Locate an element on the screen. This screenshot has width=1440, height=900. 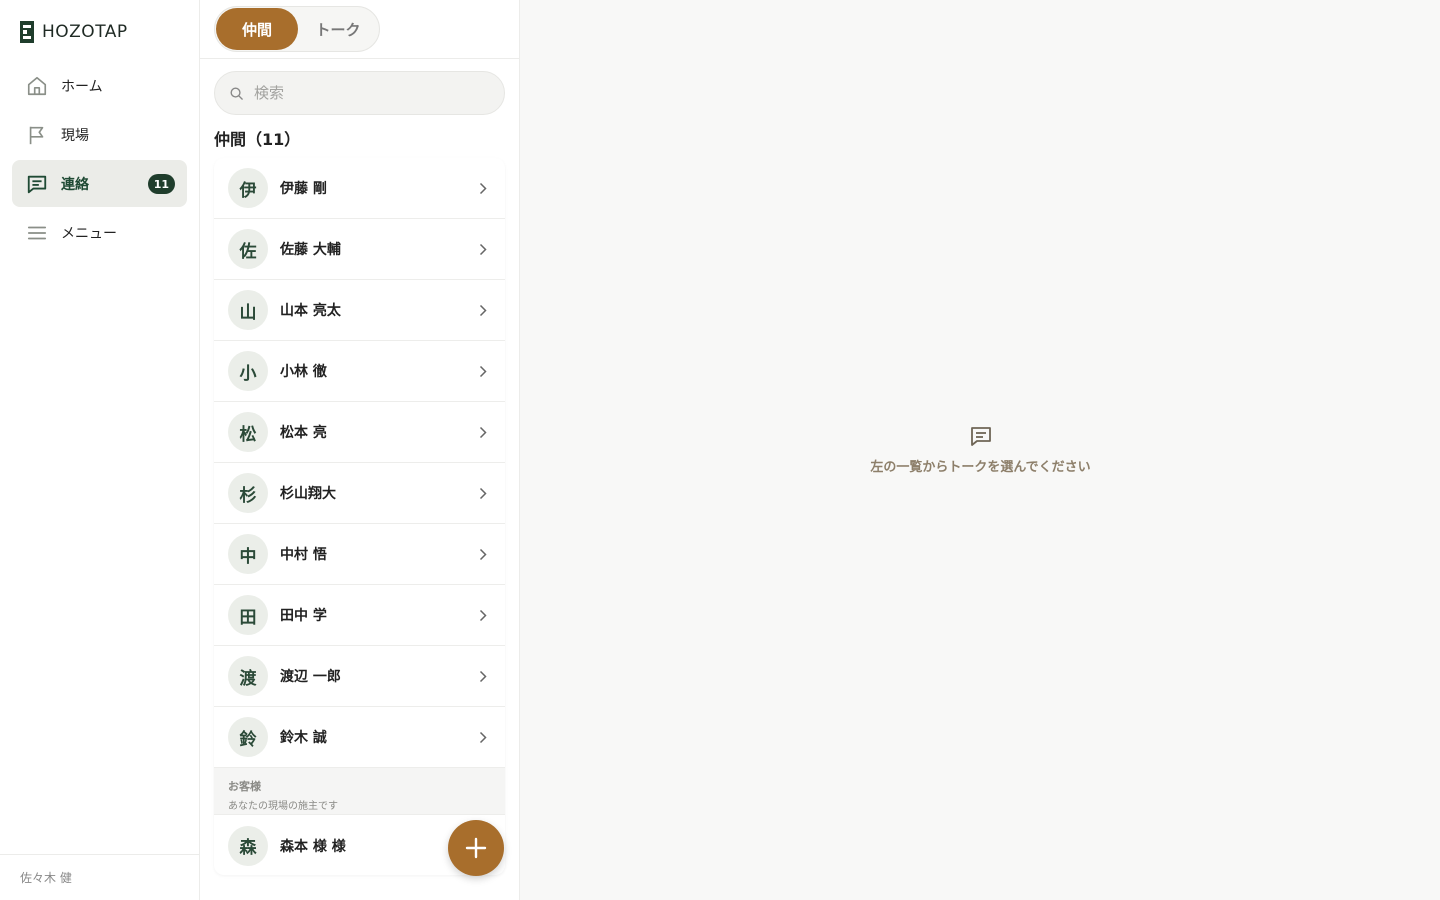
side-navigation: HOZOTAP ホーム 現場 連絡 11 メニュー 佐々木 健 is located at coordinates (100, 450).